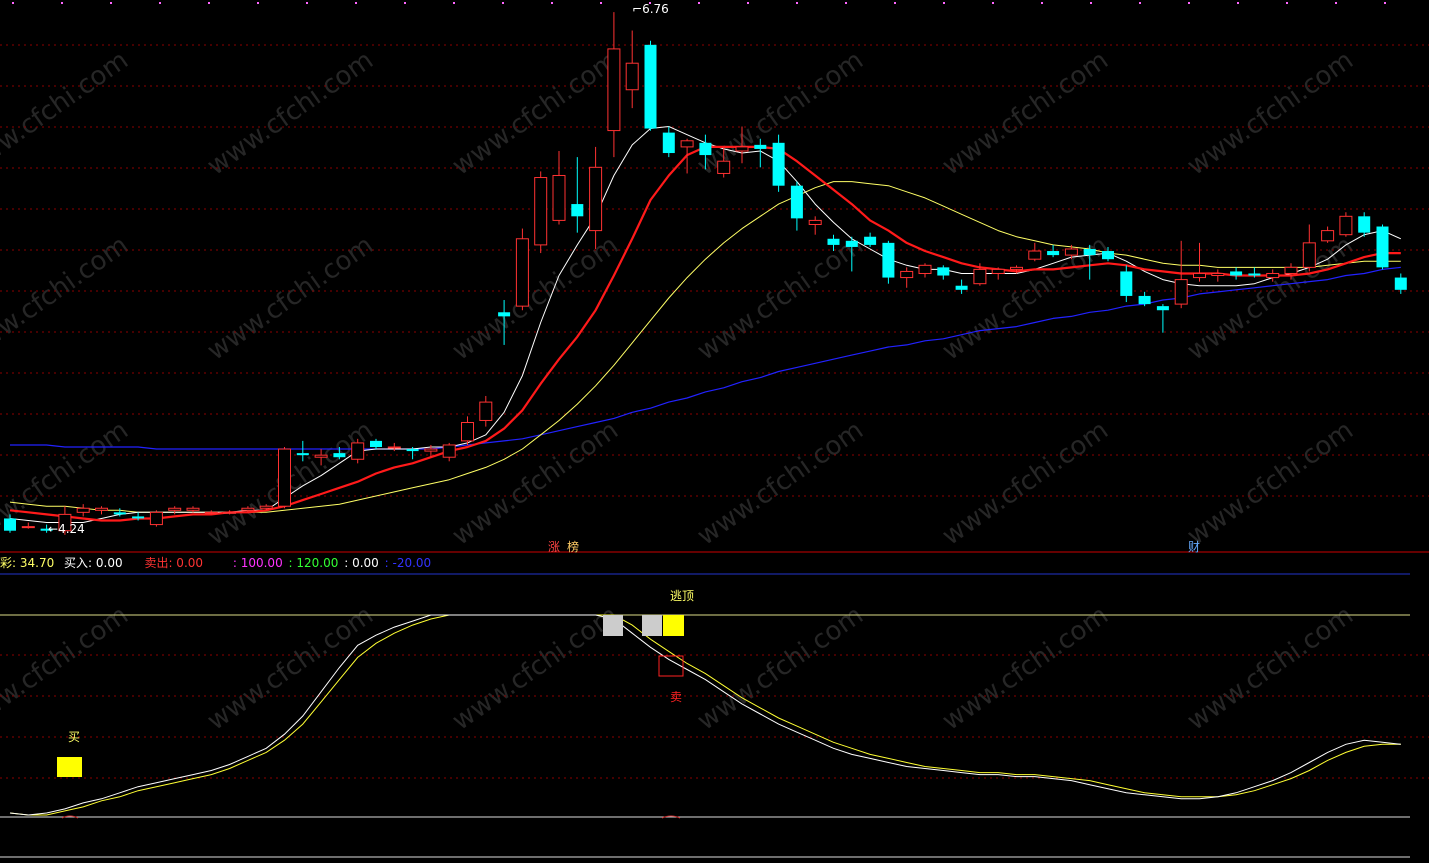 This screenshot has height=863, width=1429. I want to click on buy-label: 买, so click(74, 737).